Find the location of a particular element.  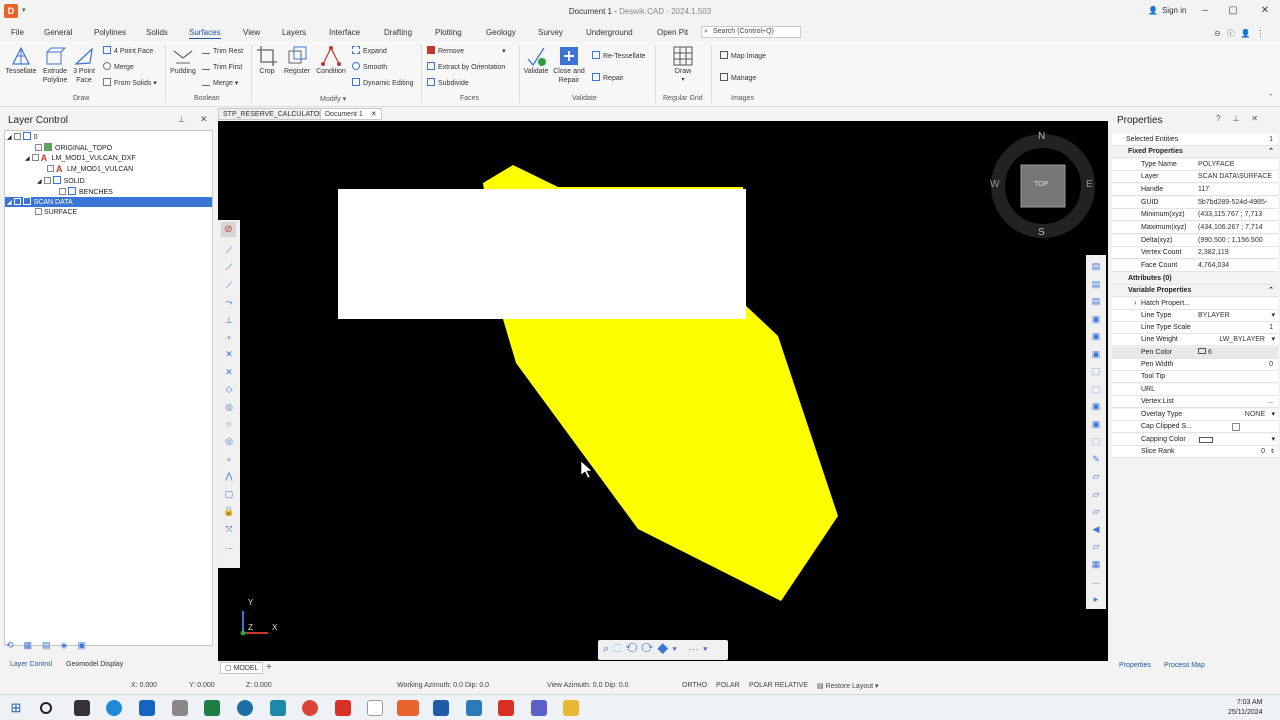

chrome-icon is located at coordinates (310, 708).